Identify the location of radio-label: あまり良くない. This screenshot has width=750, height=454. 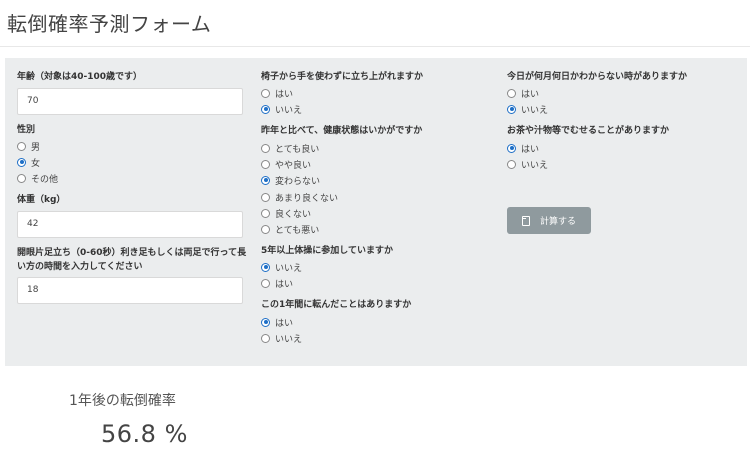
(307, 198).